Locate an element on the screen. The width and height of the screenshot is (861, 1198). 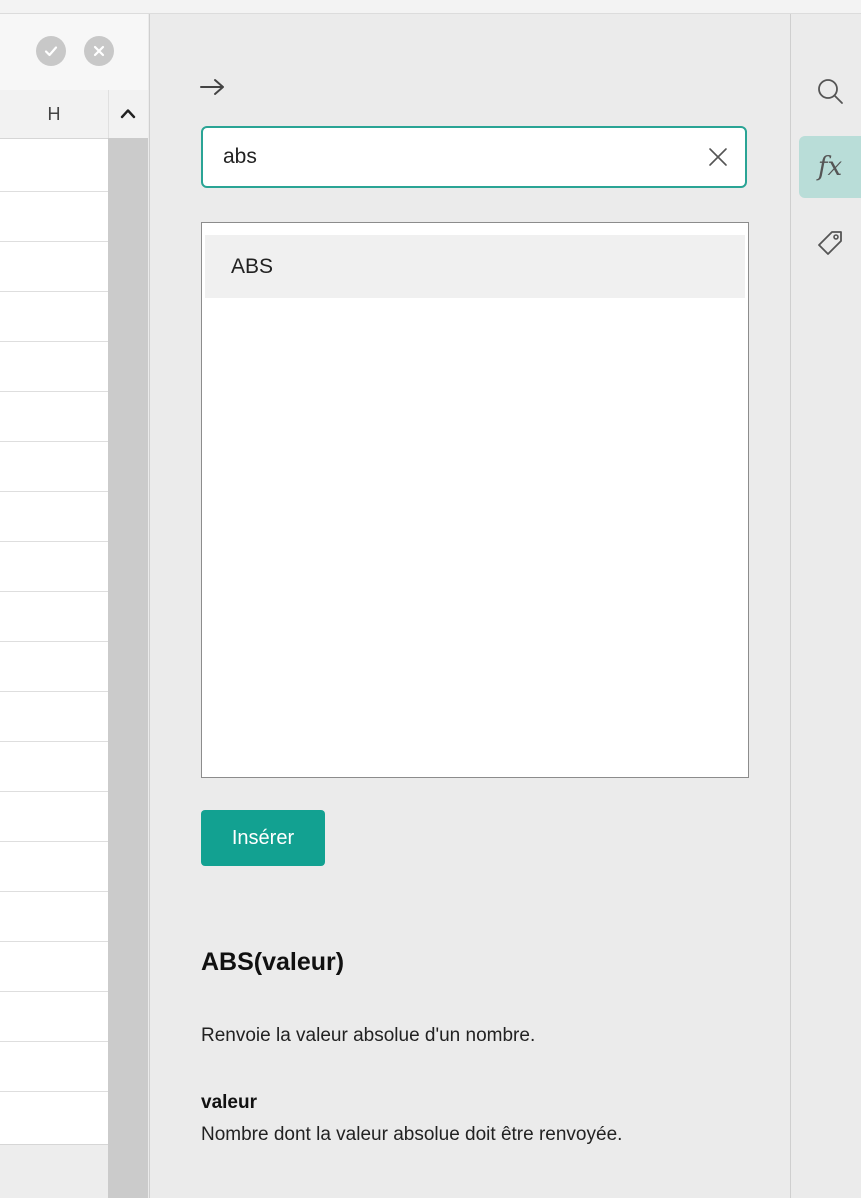
sheet-rows is located at coordinates (54, 644).